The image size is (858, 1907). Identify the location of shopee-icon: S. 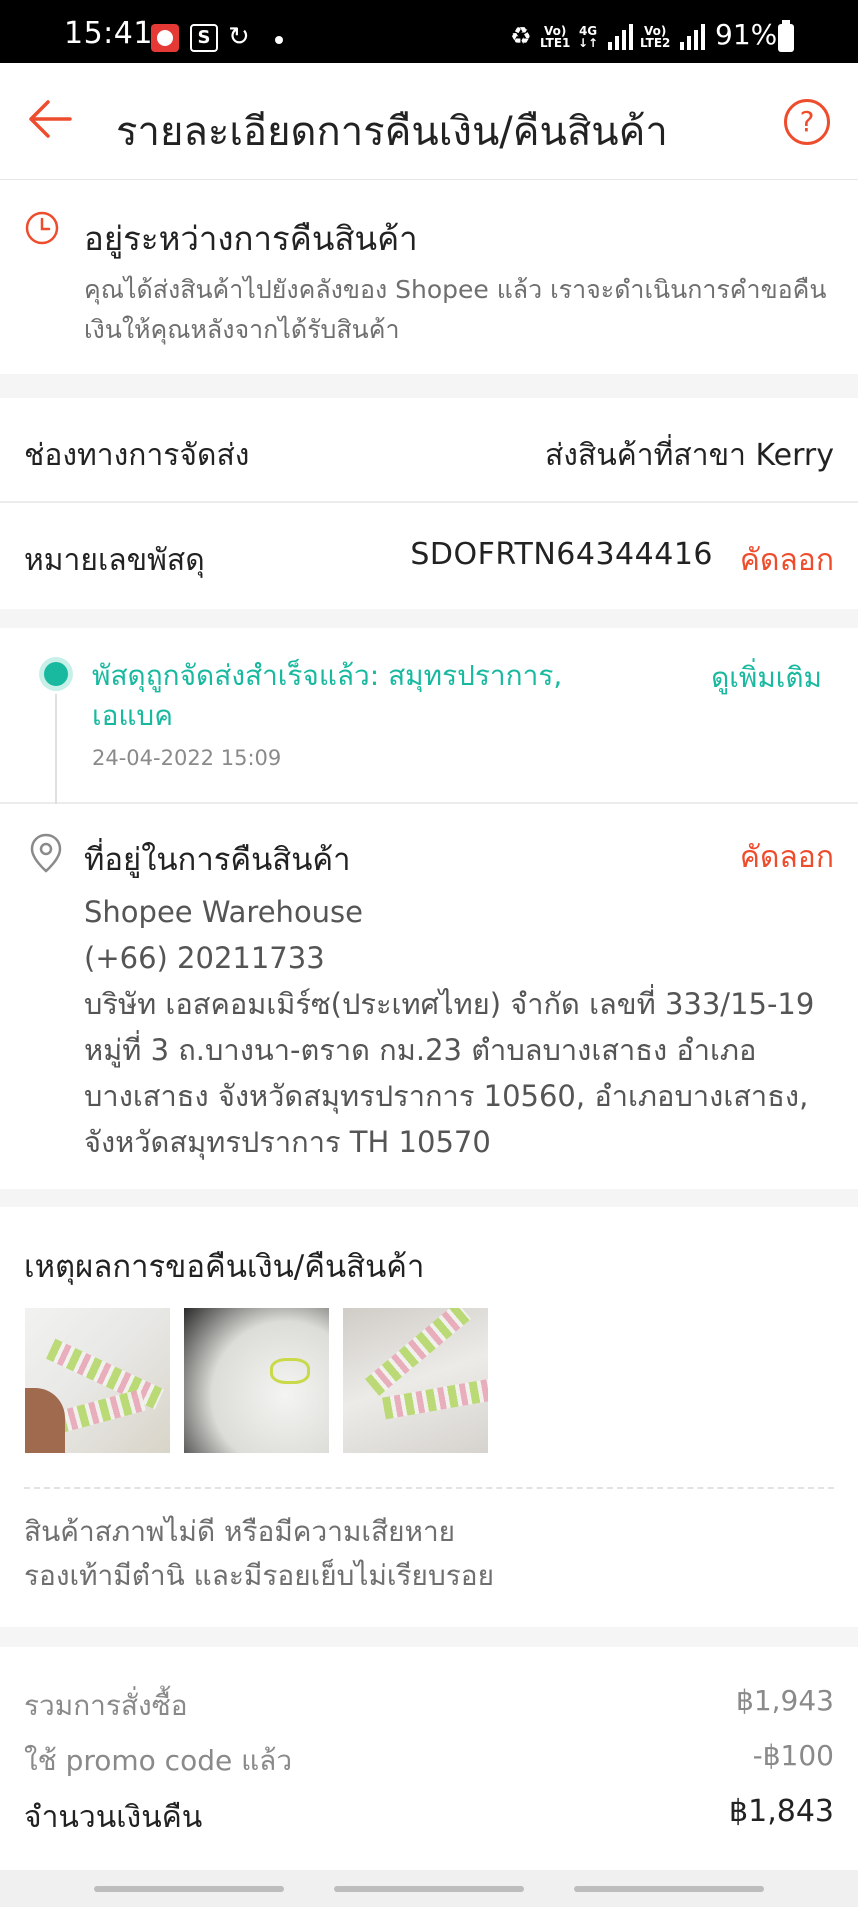
(204, 38).